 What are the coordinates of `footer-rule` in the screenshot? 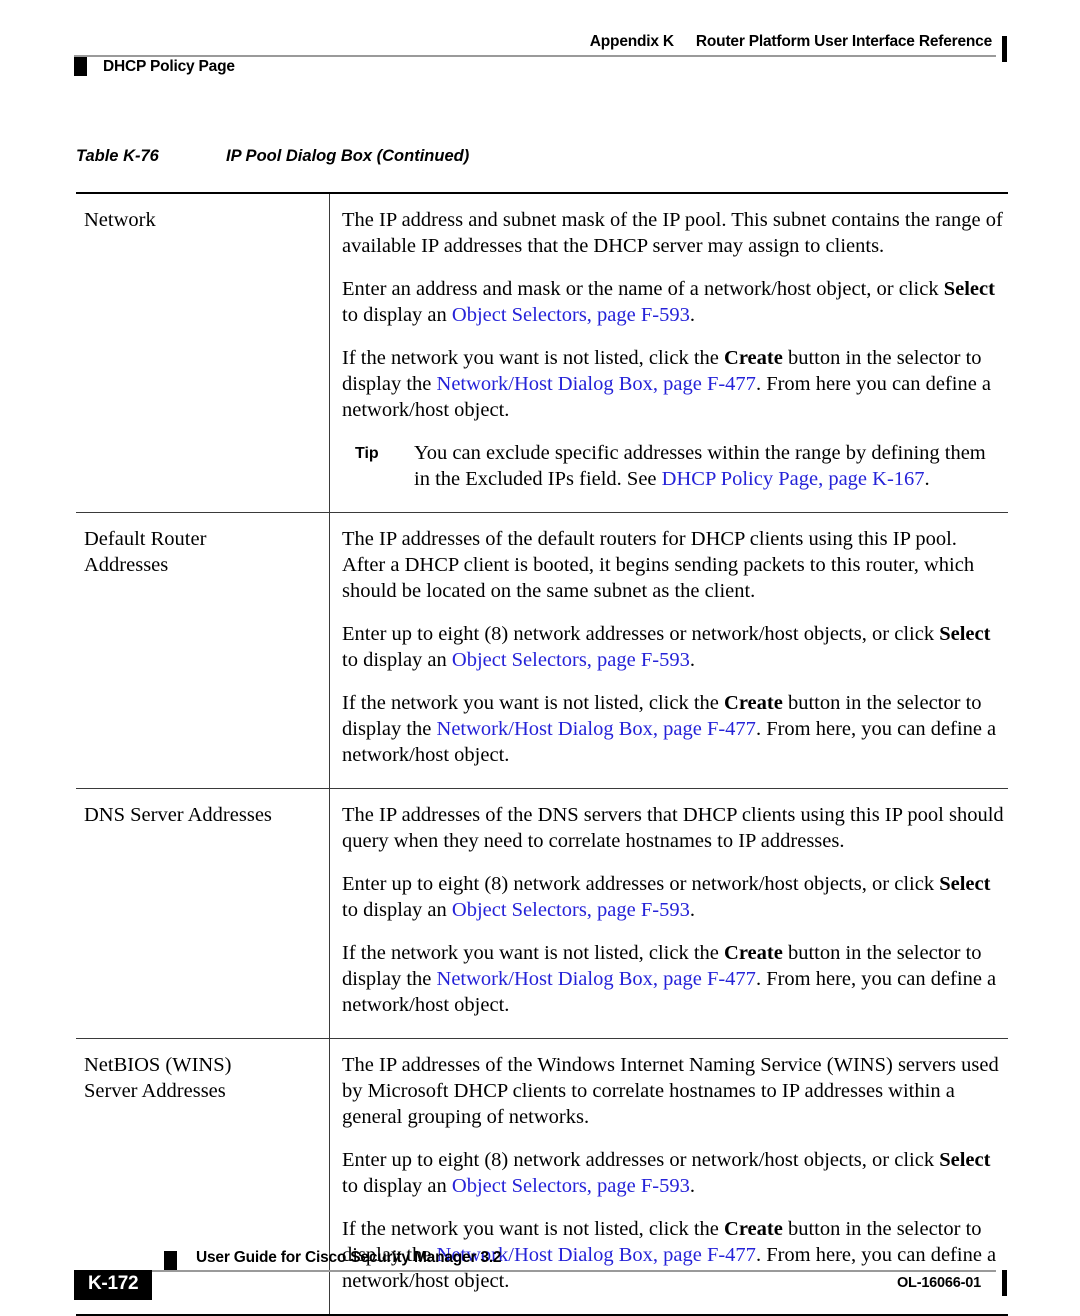 It's located at (535, 1271).